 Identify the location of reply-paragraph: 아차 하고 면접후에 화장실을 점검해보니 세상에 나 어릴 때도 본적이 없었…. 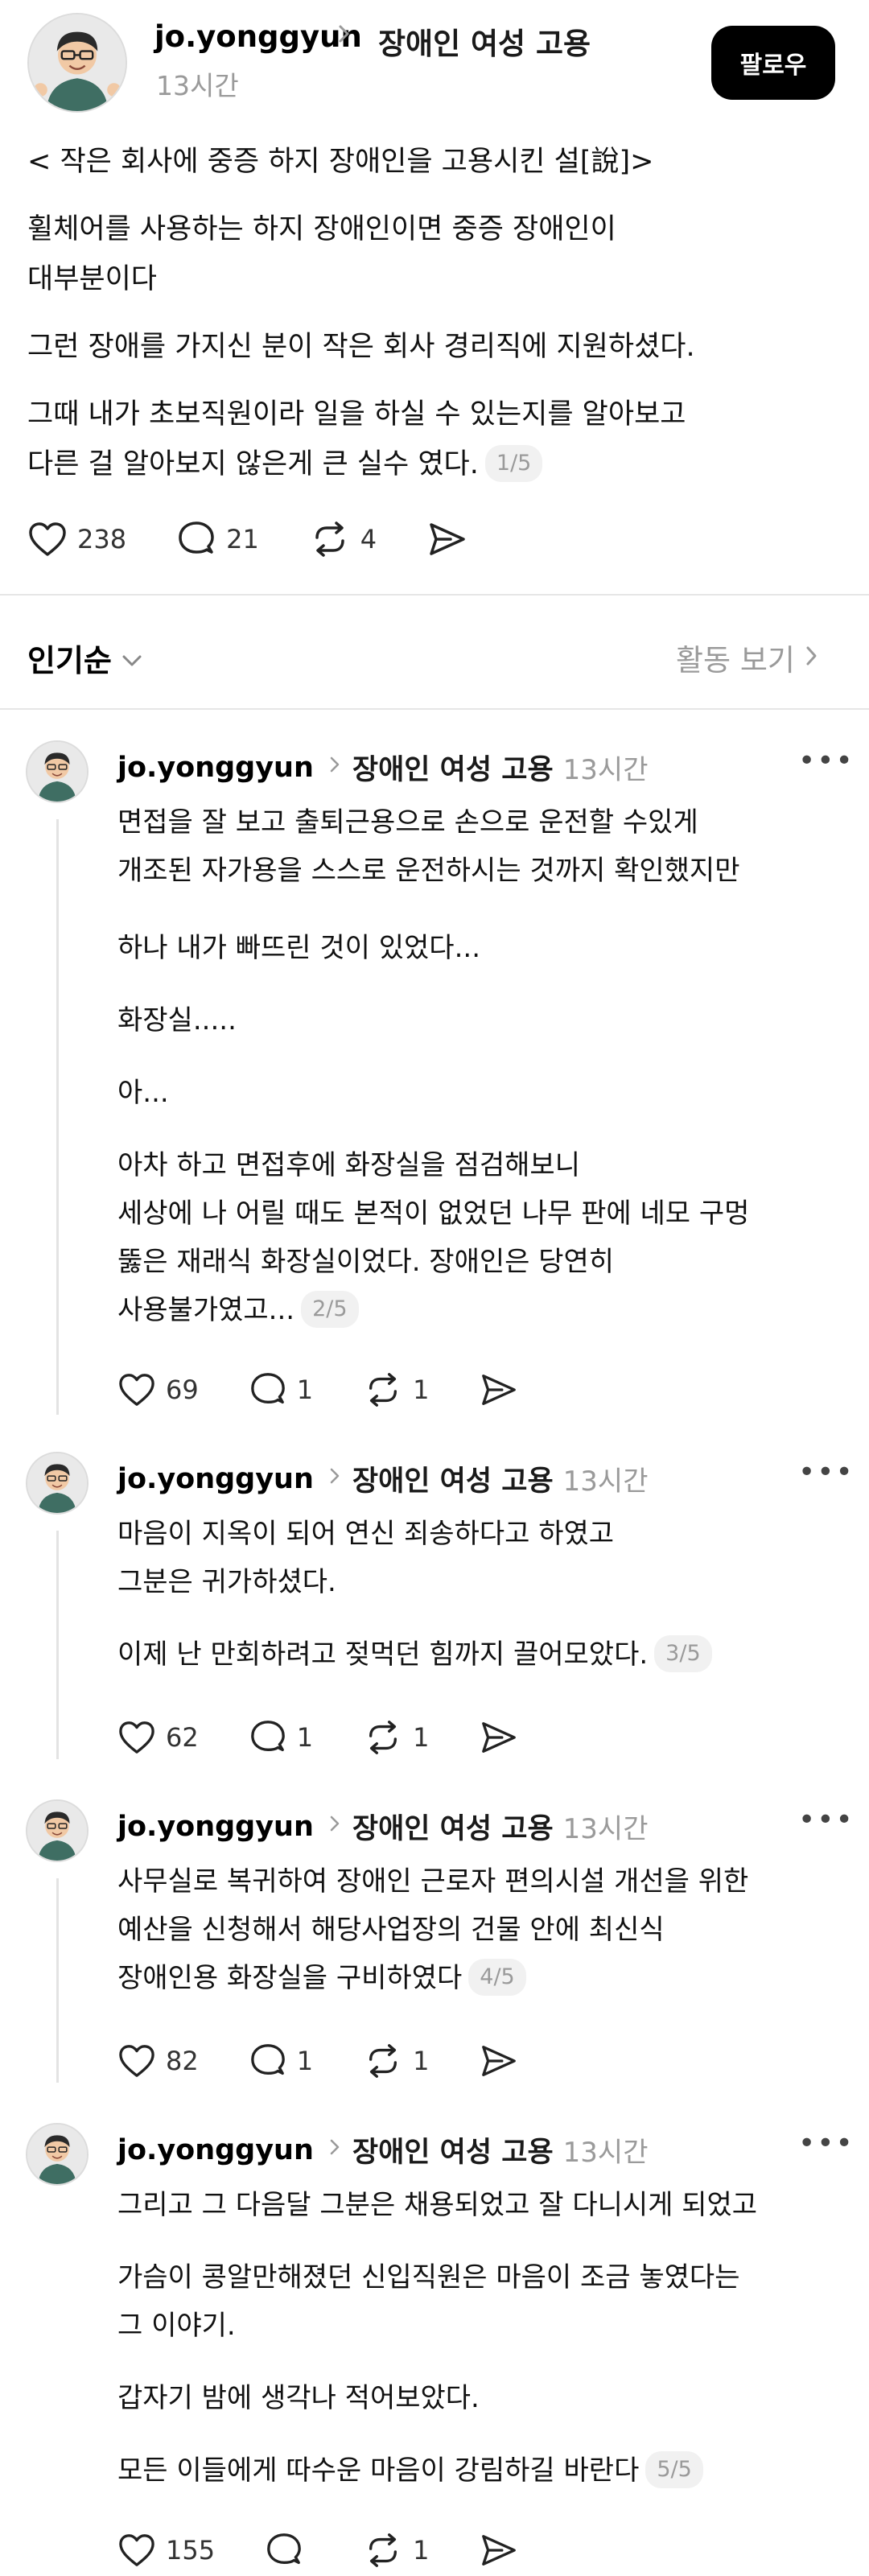
(433, 1238).